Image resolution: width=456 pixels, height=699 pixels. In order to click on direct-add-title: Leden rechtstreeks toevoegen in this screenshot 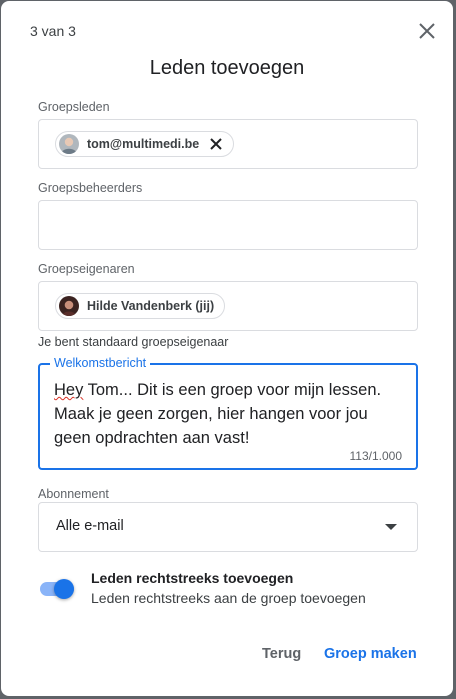, I will do `click(192, 578)`.